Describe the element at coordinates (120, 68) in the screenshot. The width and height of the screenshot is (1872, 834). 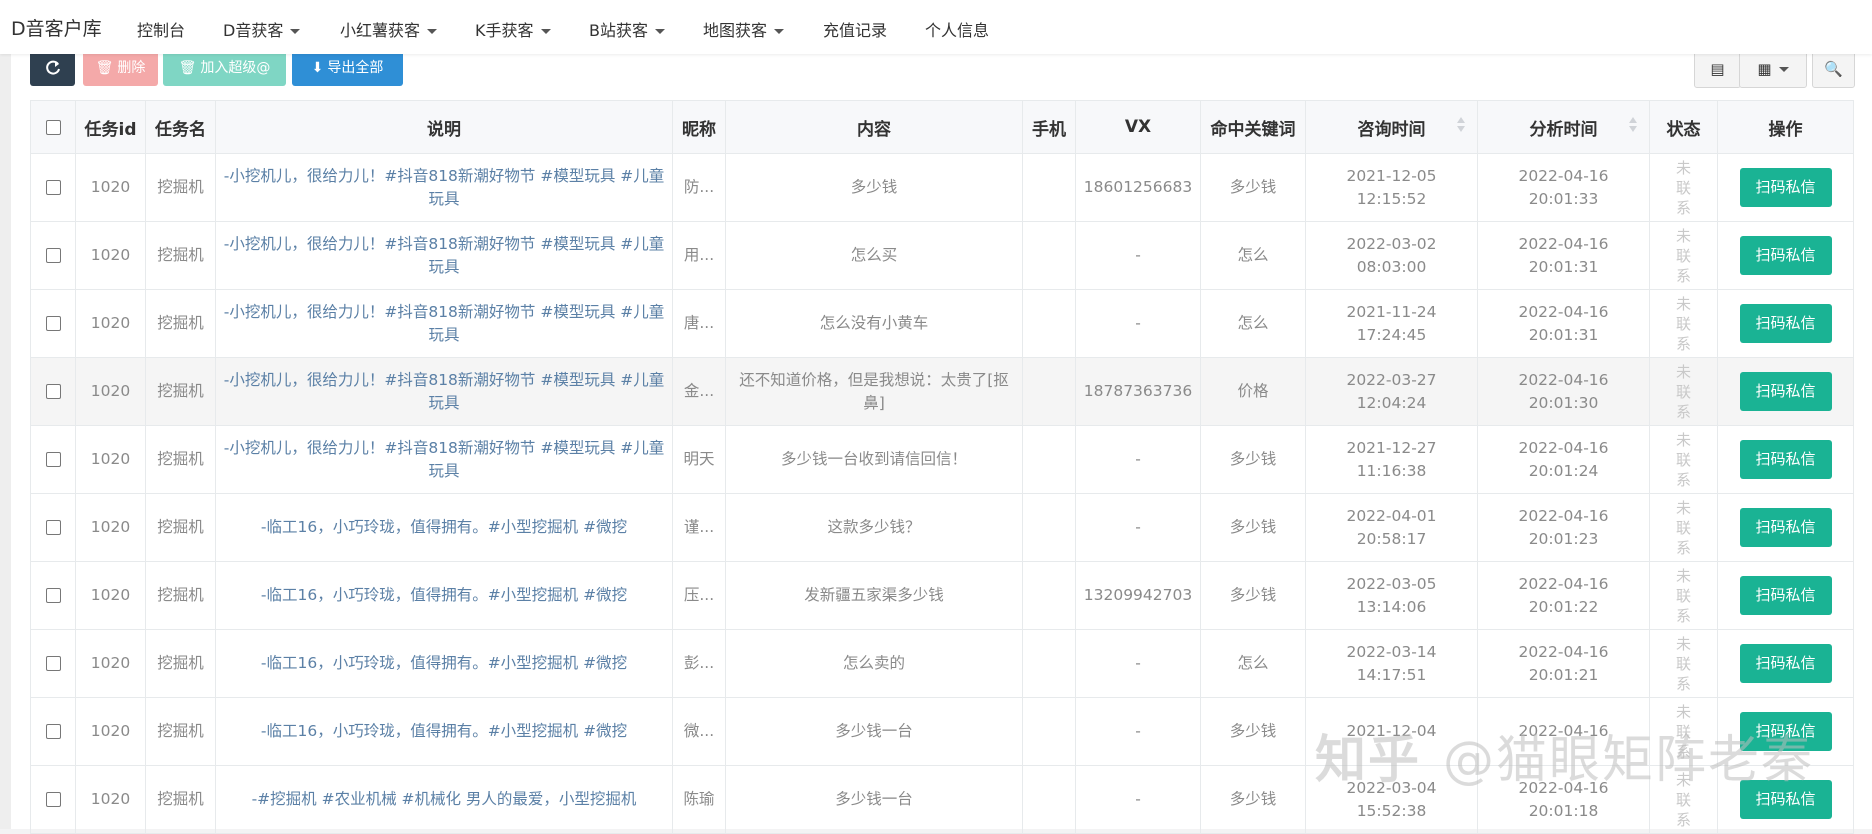
I see `delete-button: 🗑 删除` at that location.